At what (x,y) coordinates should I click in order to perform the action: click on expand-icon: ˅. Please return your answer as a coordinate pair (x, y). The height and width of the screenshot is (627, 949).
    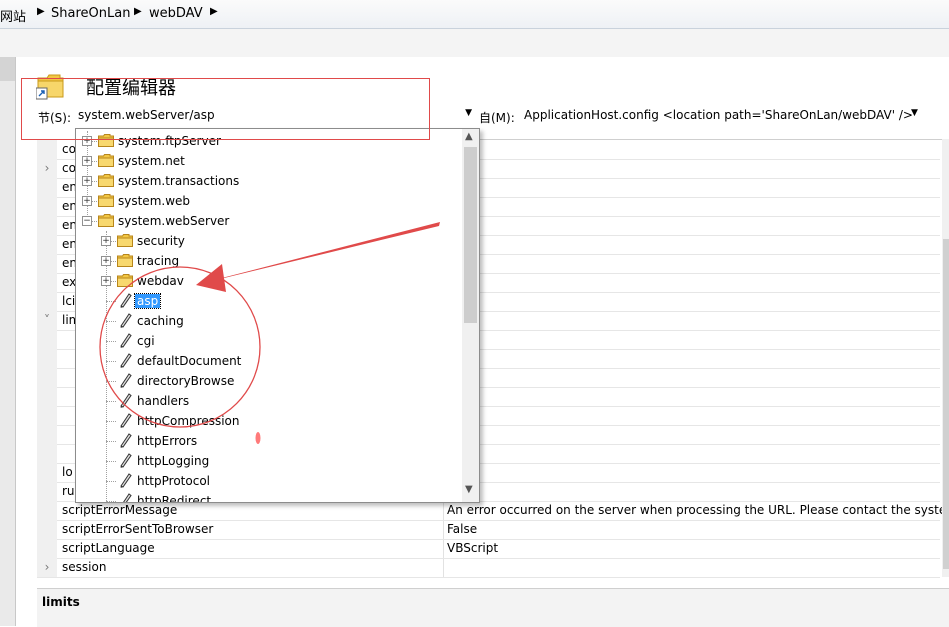
    Looking at the image, I should click on (47, 320).